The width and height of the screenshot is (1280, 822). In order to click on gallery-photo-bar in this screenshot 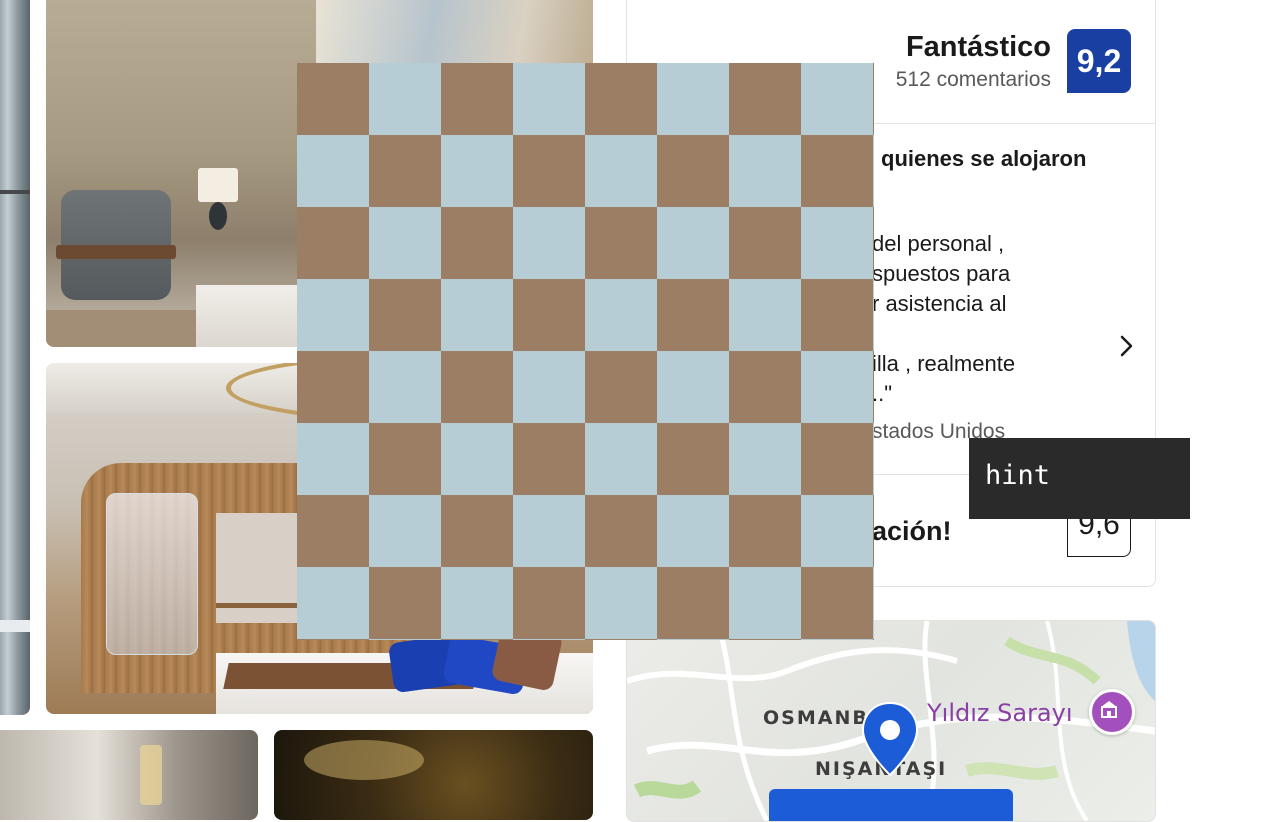, I will do `click(129, 775)`.